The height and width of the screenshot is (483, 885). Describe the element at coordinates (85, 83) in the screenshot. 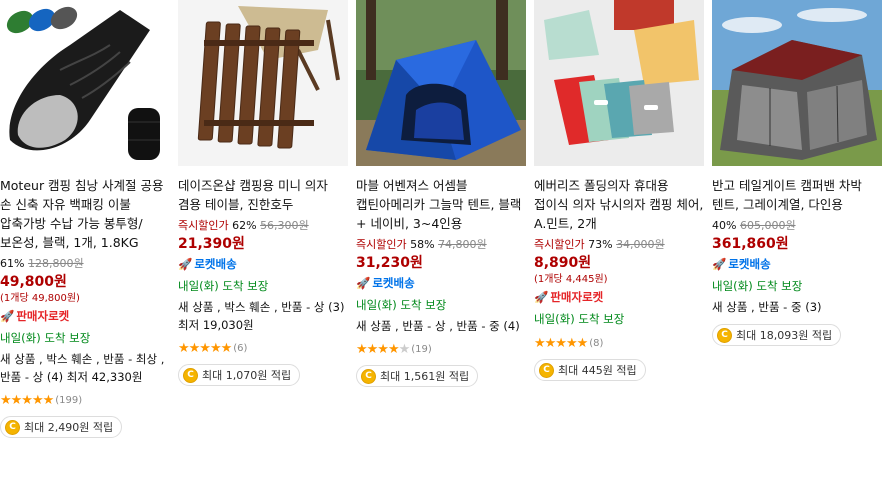

I see `product-image-sleeping-bag` at that location.